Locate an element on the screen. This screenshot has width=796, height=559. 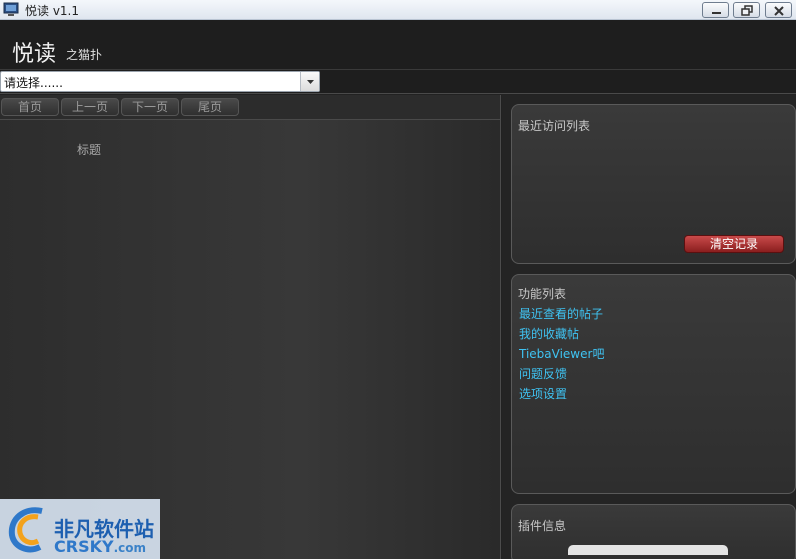
brand-subtitle: 之猫扑 is located at coordinates (84, 55).